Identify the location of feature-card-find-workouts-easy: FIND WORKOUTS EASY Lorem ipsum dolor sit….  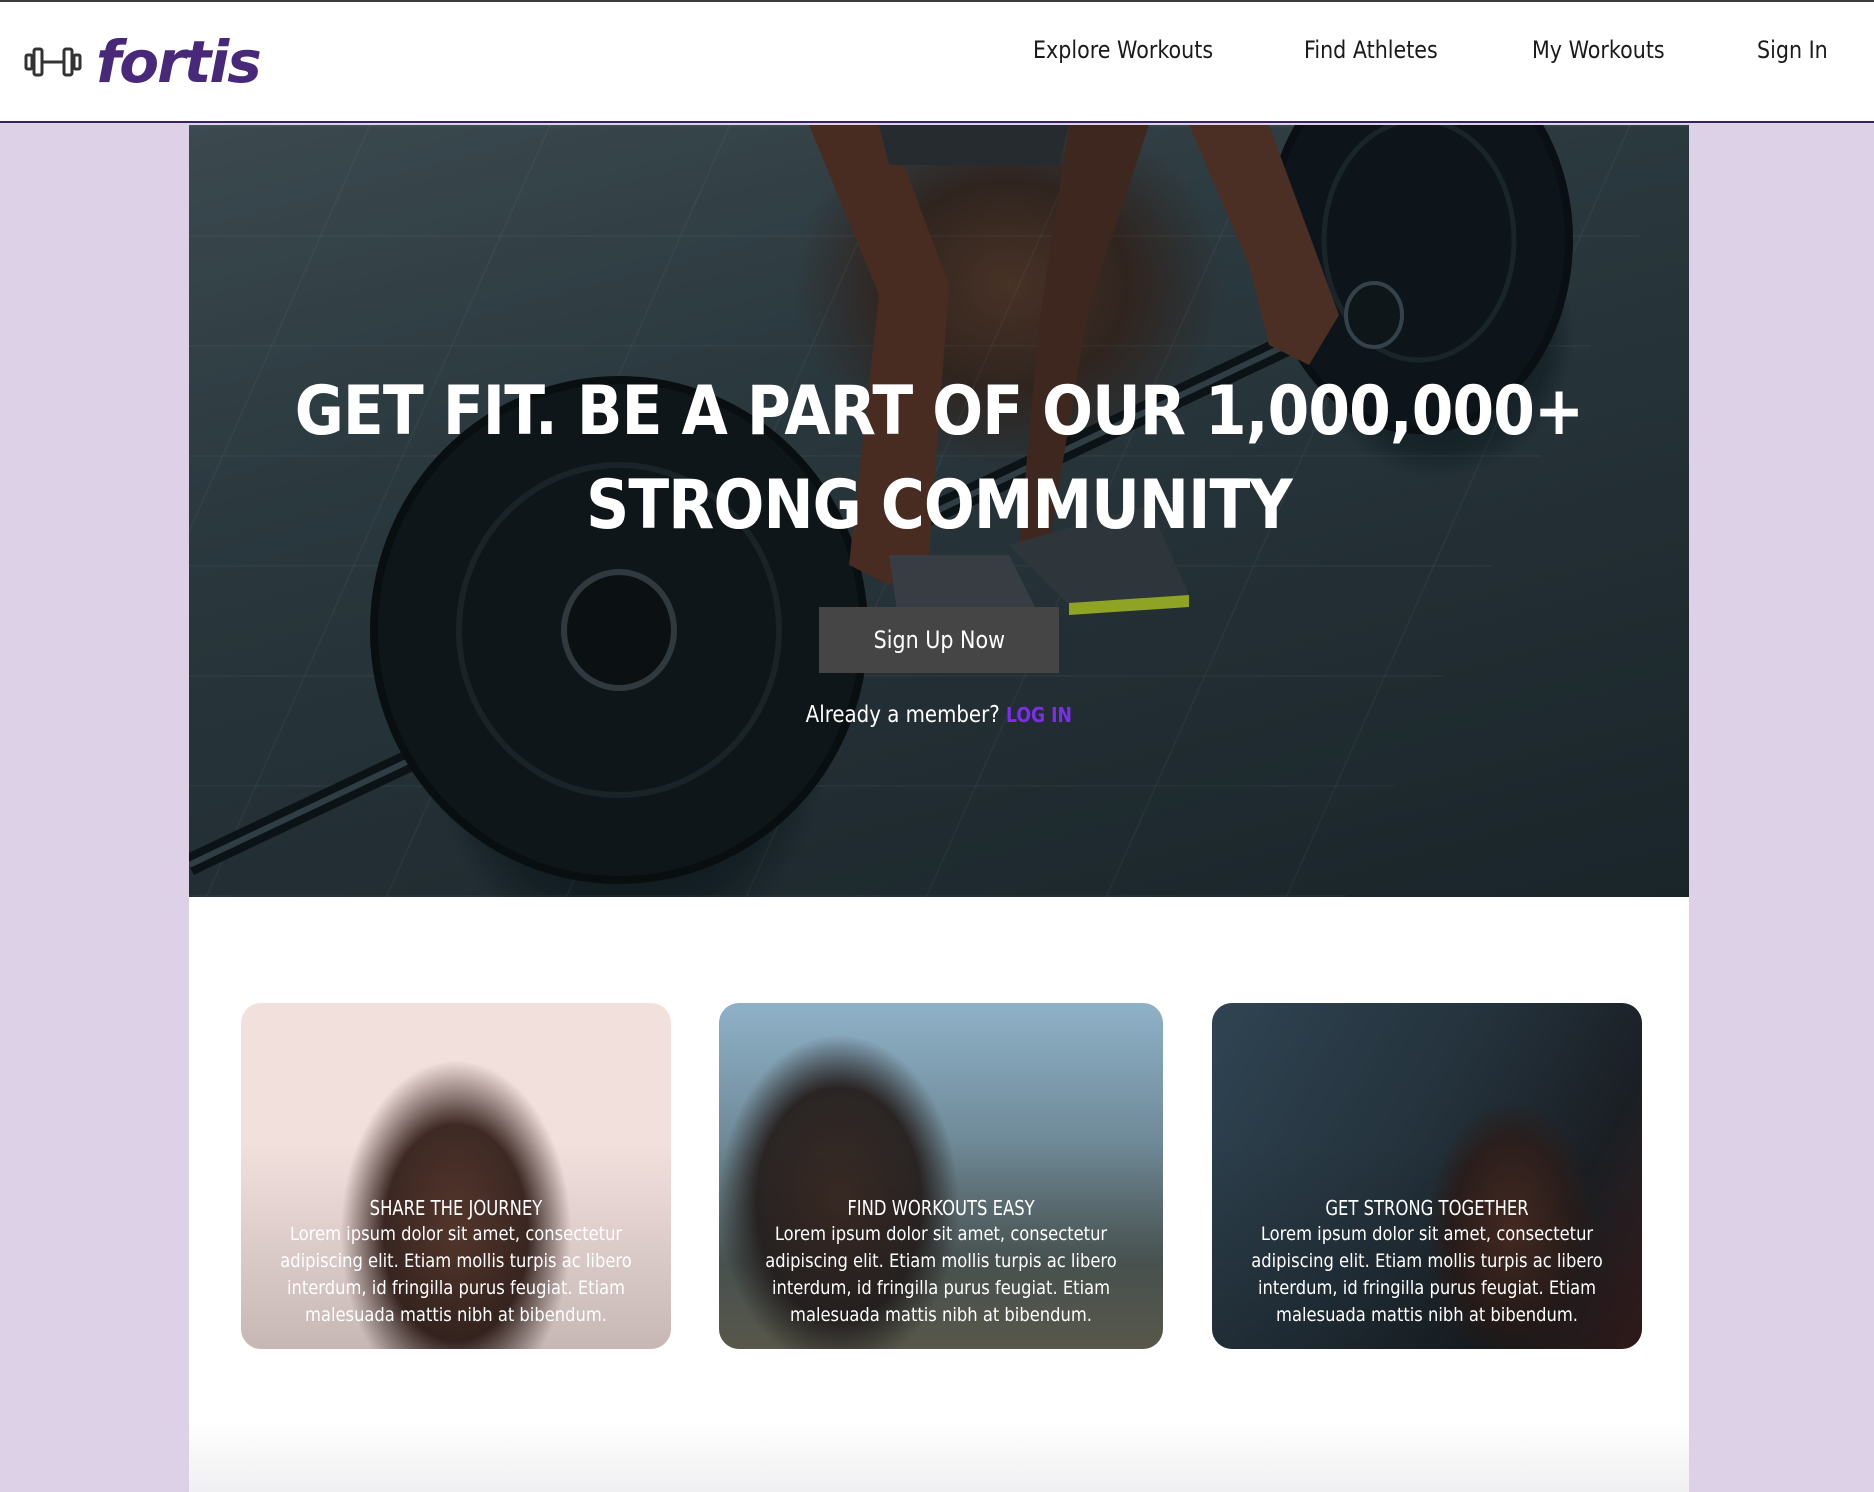
(941, 1176).